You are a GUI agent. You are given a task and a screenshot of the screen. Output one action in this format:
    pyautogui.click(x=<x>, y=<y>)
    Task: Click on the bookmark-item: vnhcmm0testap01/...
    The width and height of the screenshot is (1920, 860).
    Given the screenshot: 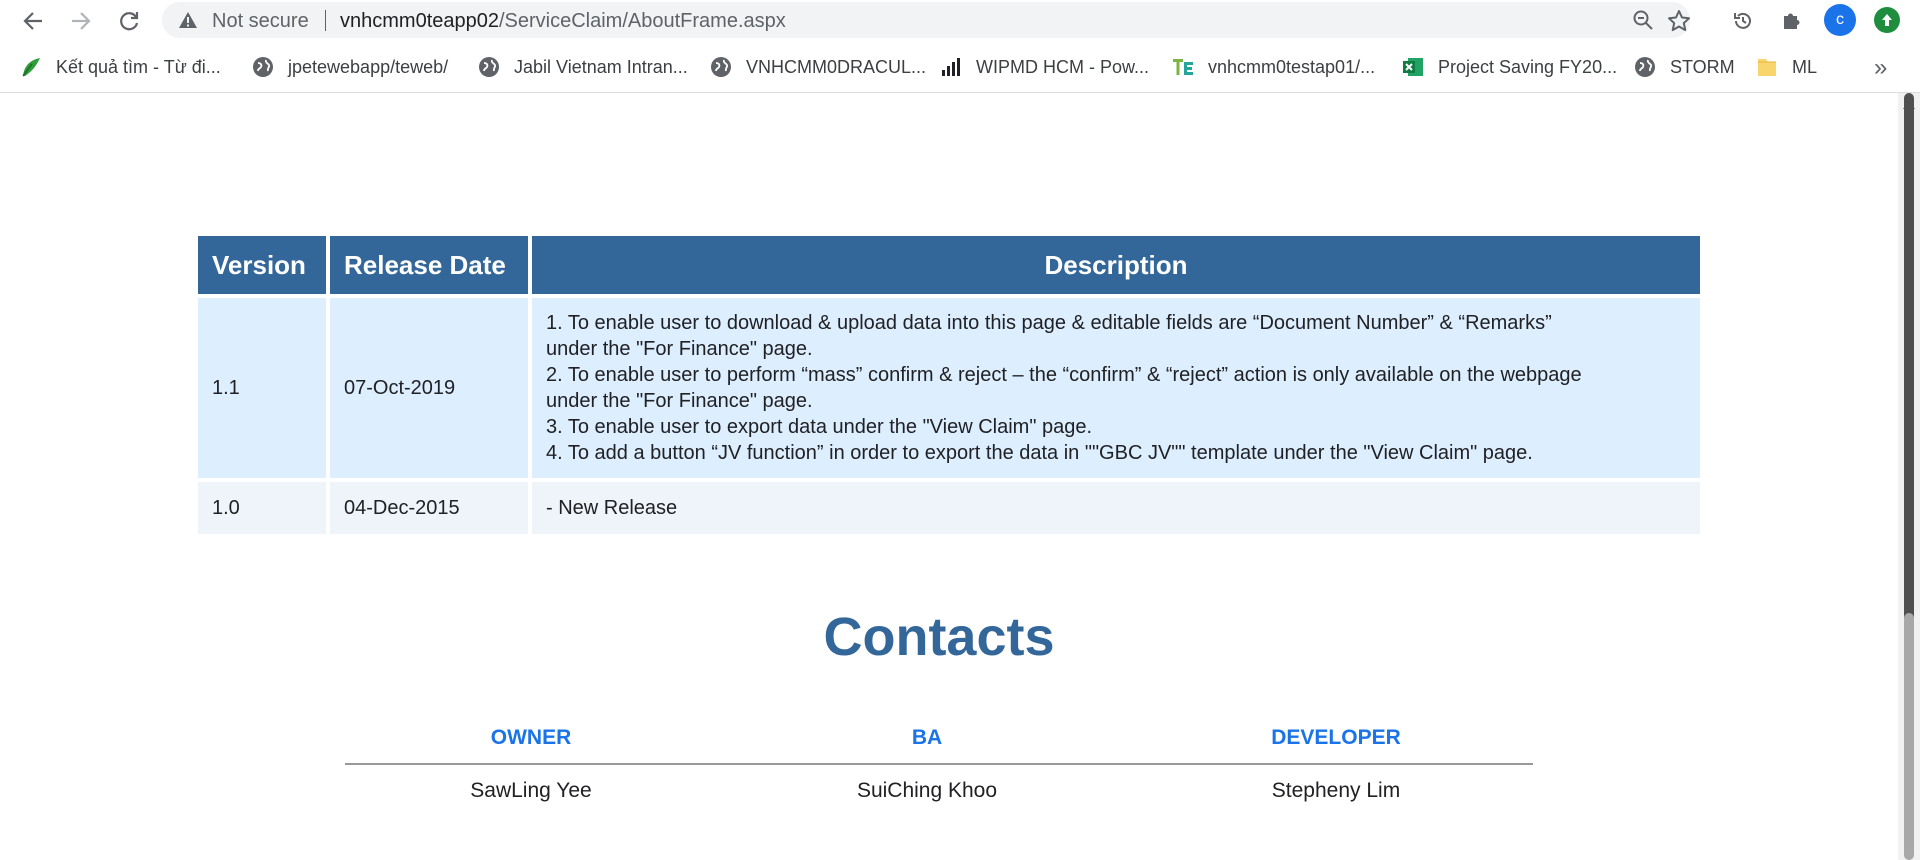 What is the action you would take?
    pyautogui.click(x=1273, y=67)
    